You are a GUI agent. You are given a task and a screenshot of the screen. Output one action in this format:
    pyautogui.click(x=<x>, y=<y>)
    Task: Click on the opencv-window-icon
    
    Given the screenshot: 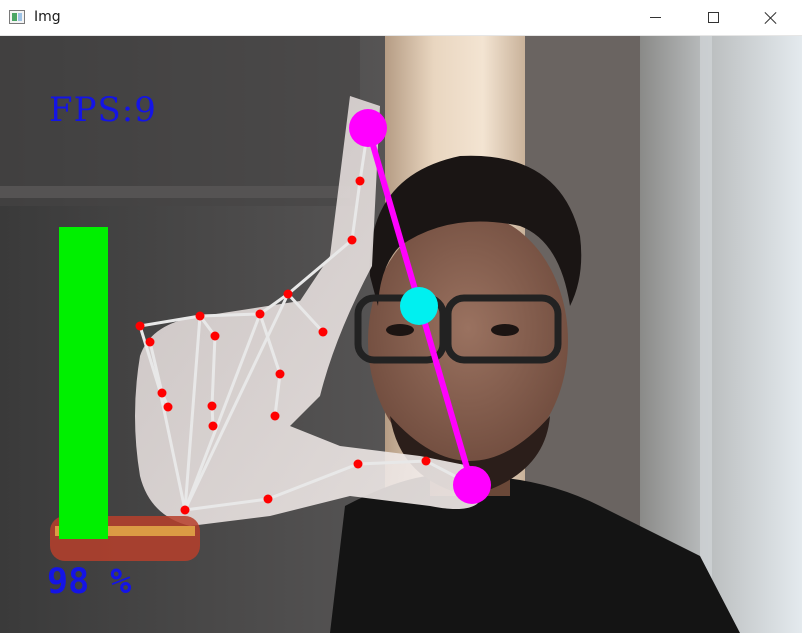 What is the action you would take?
    pyautogui.click(x=17, y=17)
    